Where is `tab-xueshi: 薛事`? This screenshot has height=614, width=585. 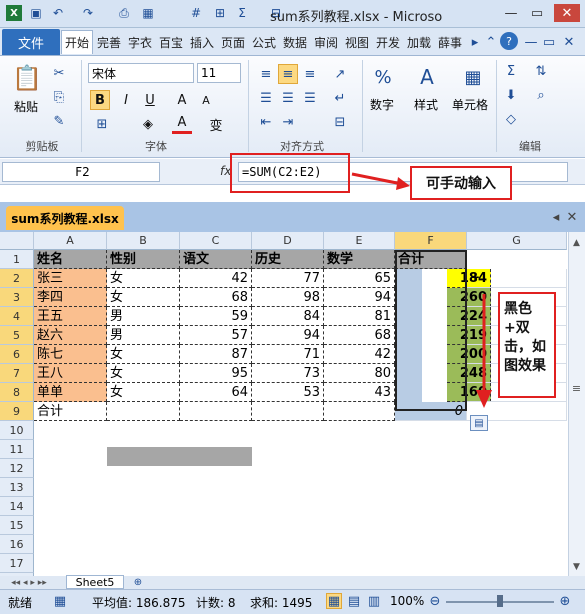
tab-xueshi: 薛事 is located at coordinates (450, 42).